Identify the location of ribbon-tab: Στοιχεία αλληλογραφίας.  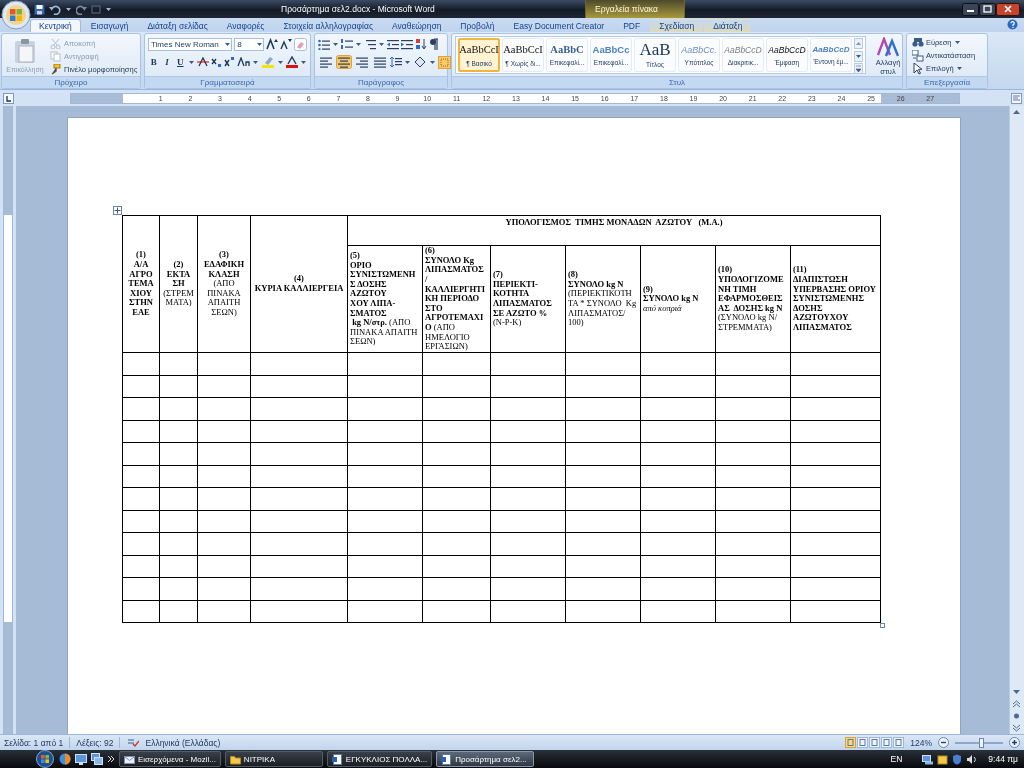
(328, 25).